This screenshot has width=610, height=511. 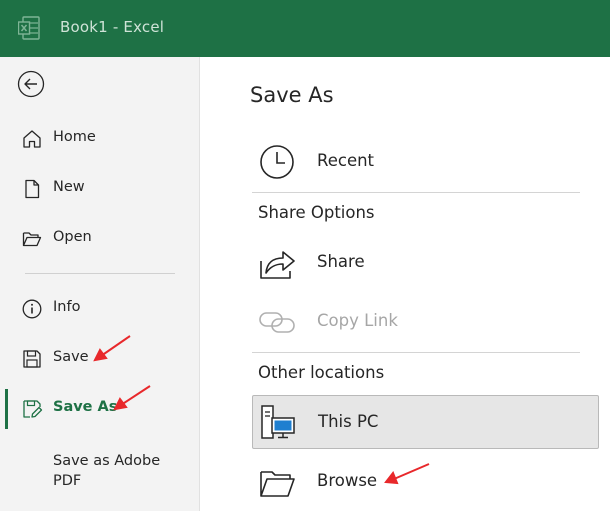 I want to click on browse-folder-icon, so click(x=277, y=484).